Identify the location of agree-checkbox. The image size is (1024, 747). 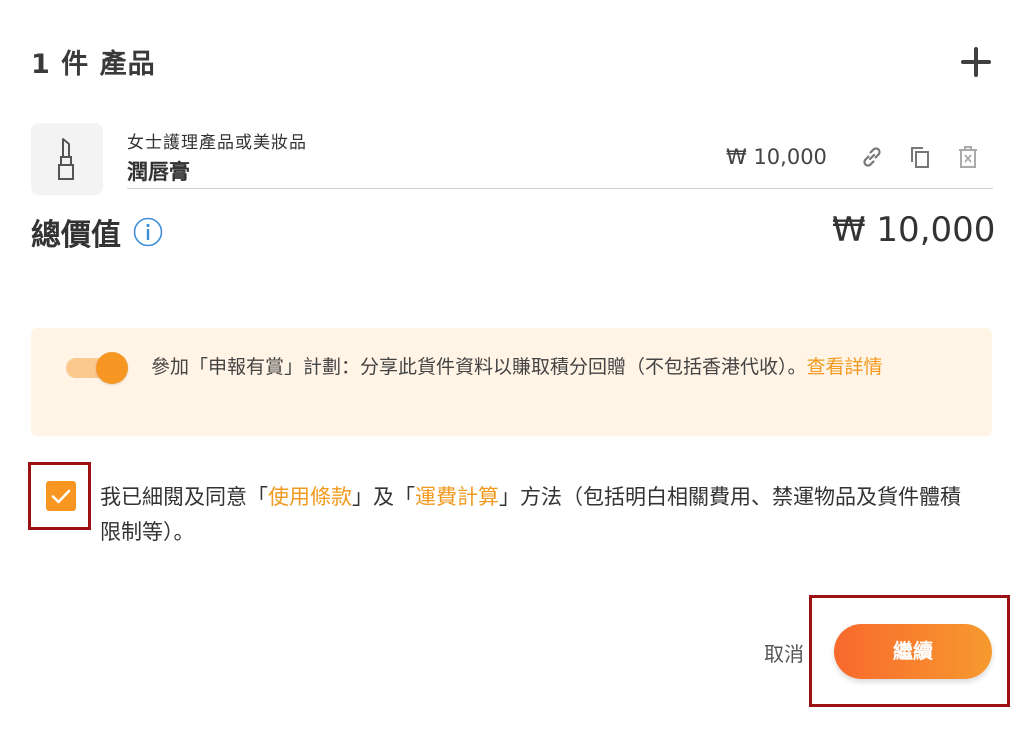
(61, 496).